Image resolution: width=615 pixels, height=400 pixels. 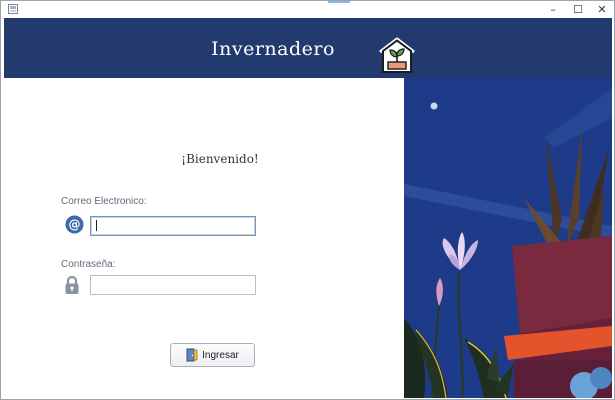 I want to click on close-button: ✕, so click(x=602, y=9).